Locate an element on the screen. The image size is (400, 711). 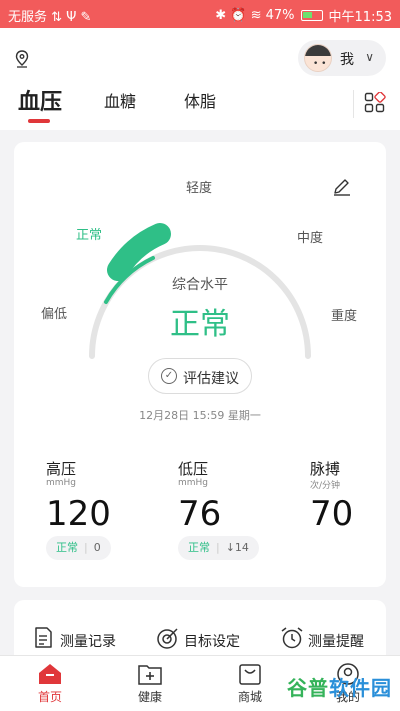
level-label-moderate: 中度 is located at coordinates (310, 238).